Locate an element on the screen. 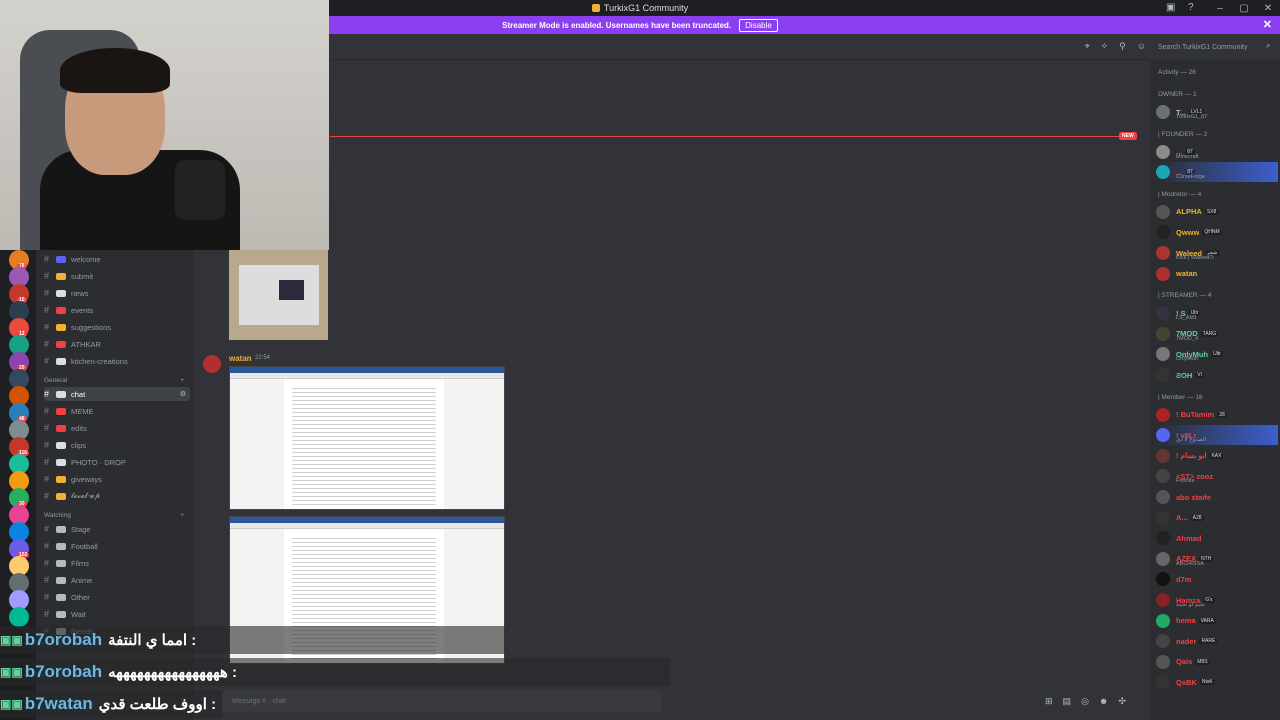 Image resolution: width=1280 pixels, height=720 pixels. message-input: Message # · chat is located at coordinates (442, 701).